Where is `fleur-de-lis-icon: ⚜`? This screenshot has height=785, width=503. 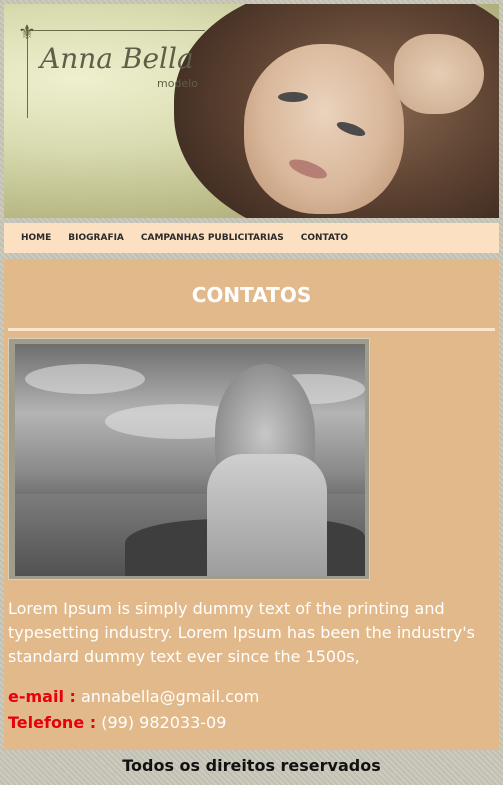 fleur-de-lis-icon: ⚜ is located at coordinates (27, 32).